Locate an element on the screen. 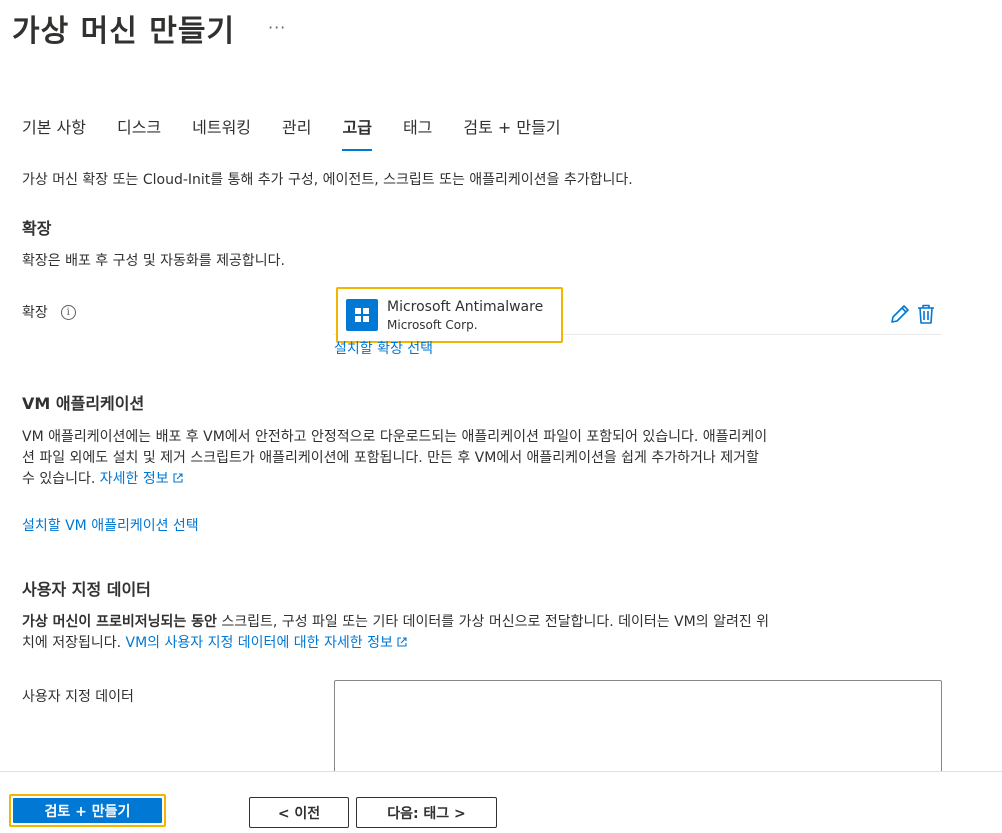  vm-apps-learn-more-text: 자세한 정보 is located at coordinates (134, 479).